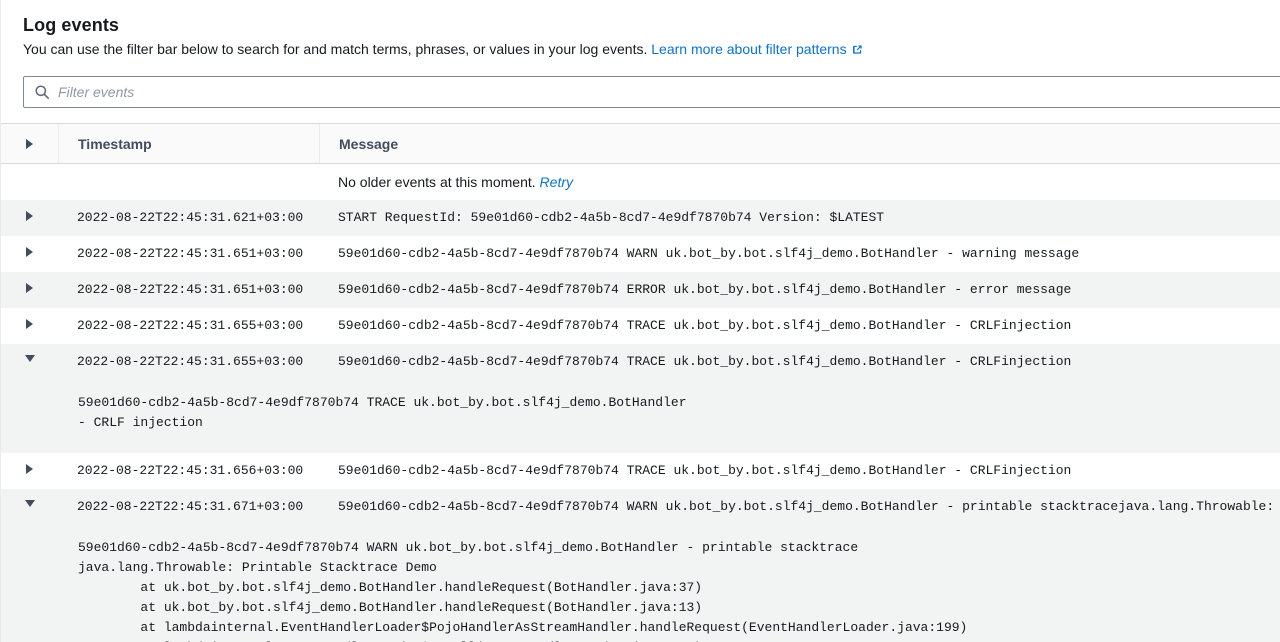 Image resolution: width=1280 pixels, height=642 pixels. I want to click on status-row-spacer-timestamp, so click(188, 182).